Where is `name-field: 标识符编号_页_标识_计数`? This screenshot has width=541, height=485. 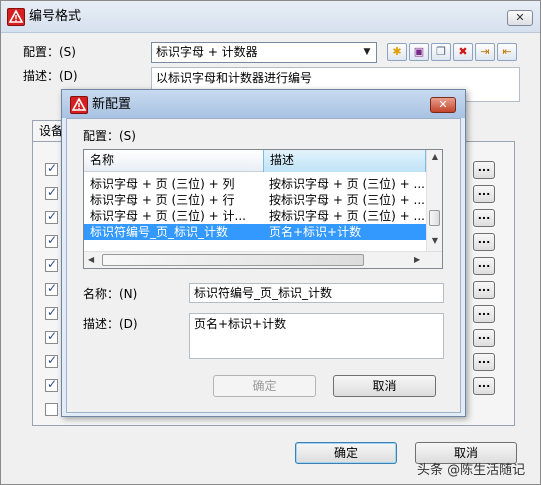 name-field: 标识符编号_页_标识_计数 is located at coordinates (316, 293).